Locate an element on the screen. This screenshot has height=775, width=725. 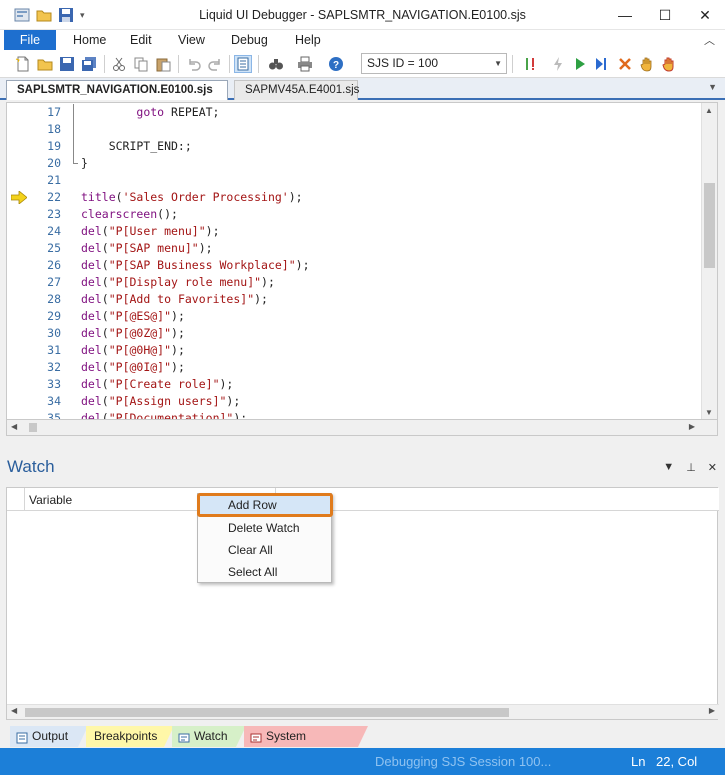
tab-list-icon: ▼ is located at coordinates (712, 87).